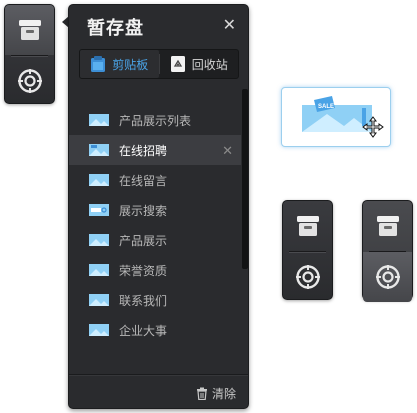  I want to click on list-item: 企业大事, so click(155, 330).